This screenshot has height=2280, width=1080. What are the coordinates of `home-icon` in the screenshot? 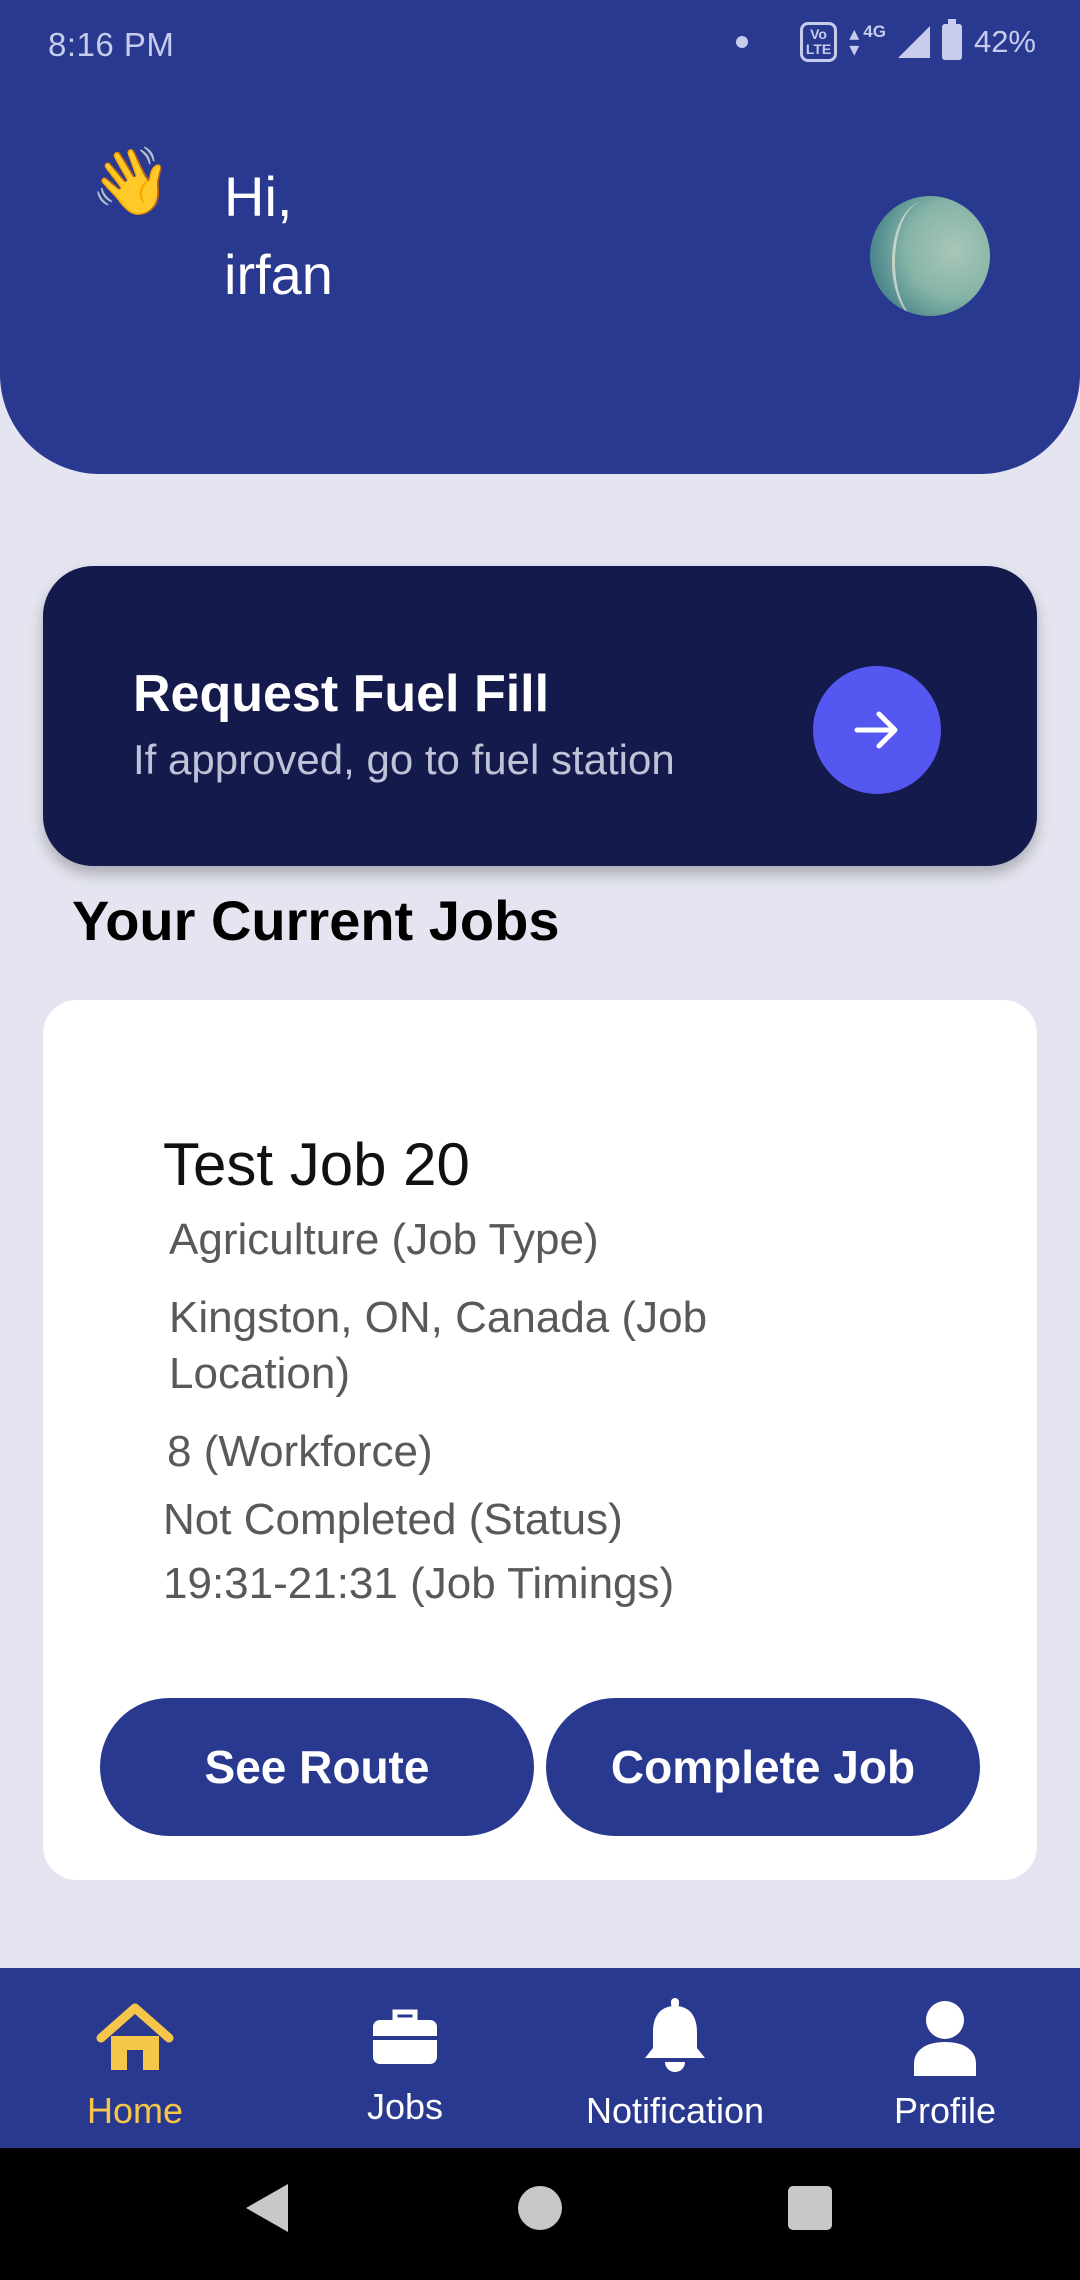 It's located at (135, 2036).